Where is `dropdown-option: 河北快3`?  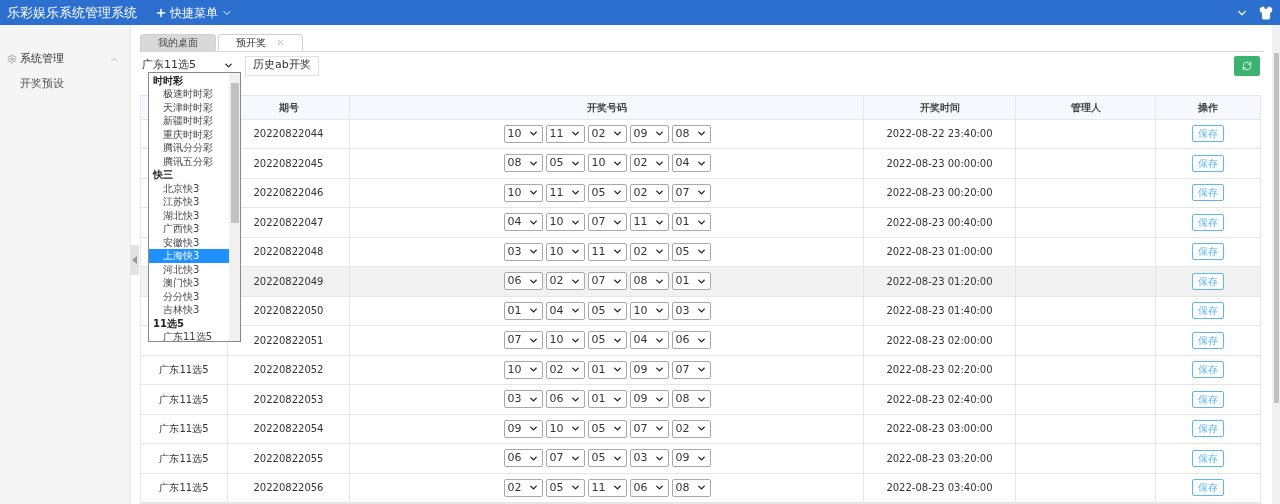
dropdown-option: 河北快3 is located at coordinates (189, 269).